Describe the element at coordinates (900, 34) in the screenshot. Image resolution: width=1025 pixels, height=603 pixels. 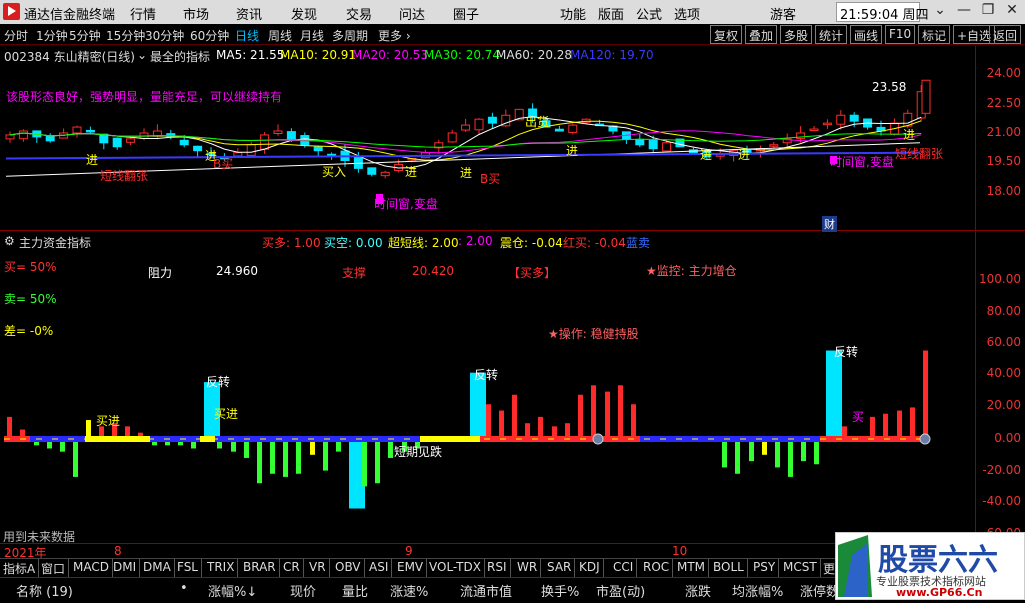
I see `f10-button: F10` at that location.